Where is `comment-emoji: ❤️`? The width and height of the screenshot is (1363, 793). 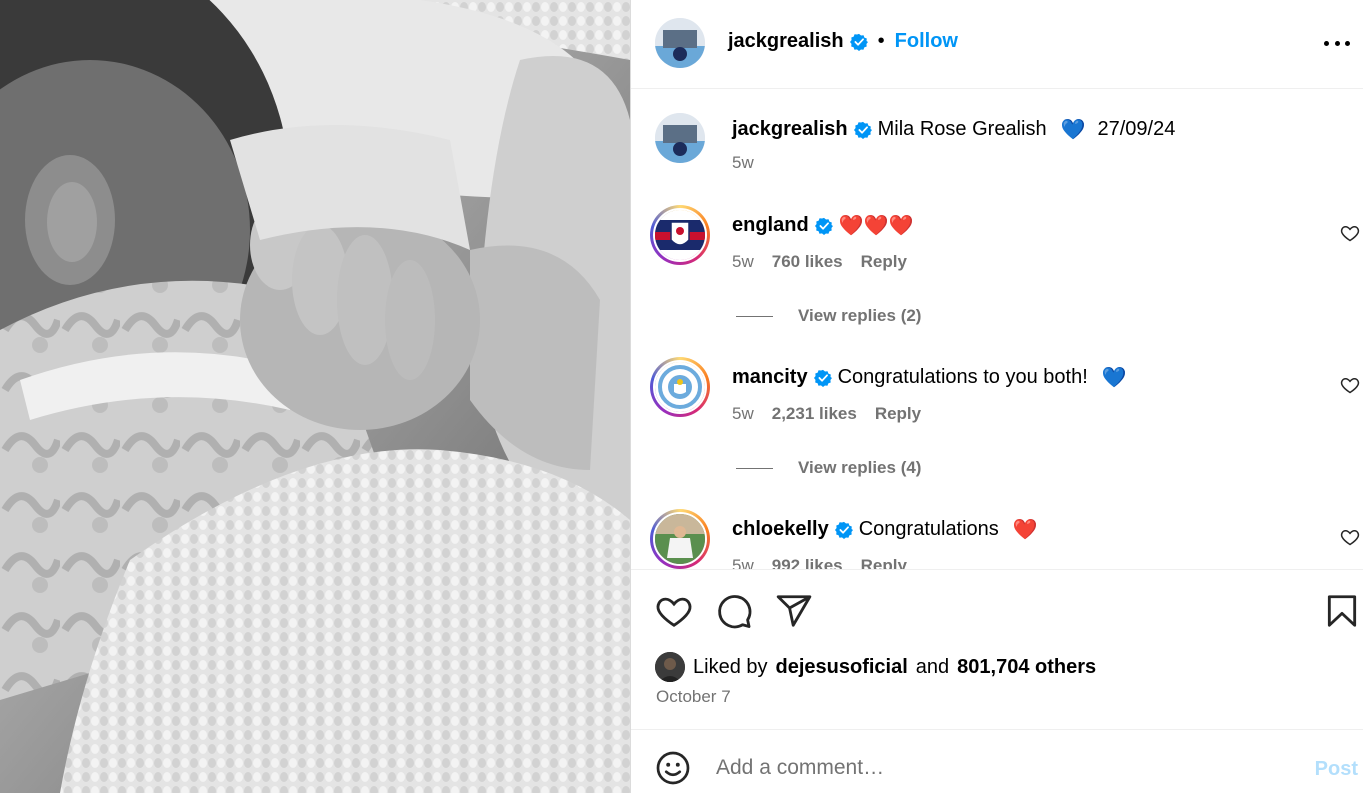 comment-emoji: ❤️ is located at coordinates (1025, 530).